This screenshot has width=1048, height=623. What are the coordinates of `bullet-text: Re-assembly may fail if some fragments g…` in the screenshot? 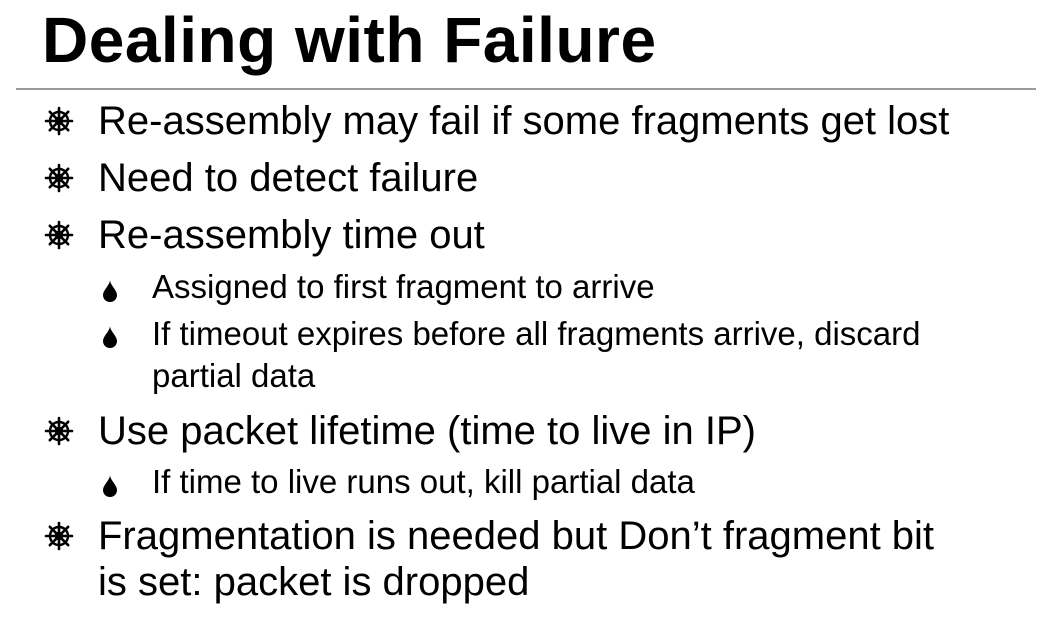 It's located at (524, 121).